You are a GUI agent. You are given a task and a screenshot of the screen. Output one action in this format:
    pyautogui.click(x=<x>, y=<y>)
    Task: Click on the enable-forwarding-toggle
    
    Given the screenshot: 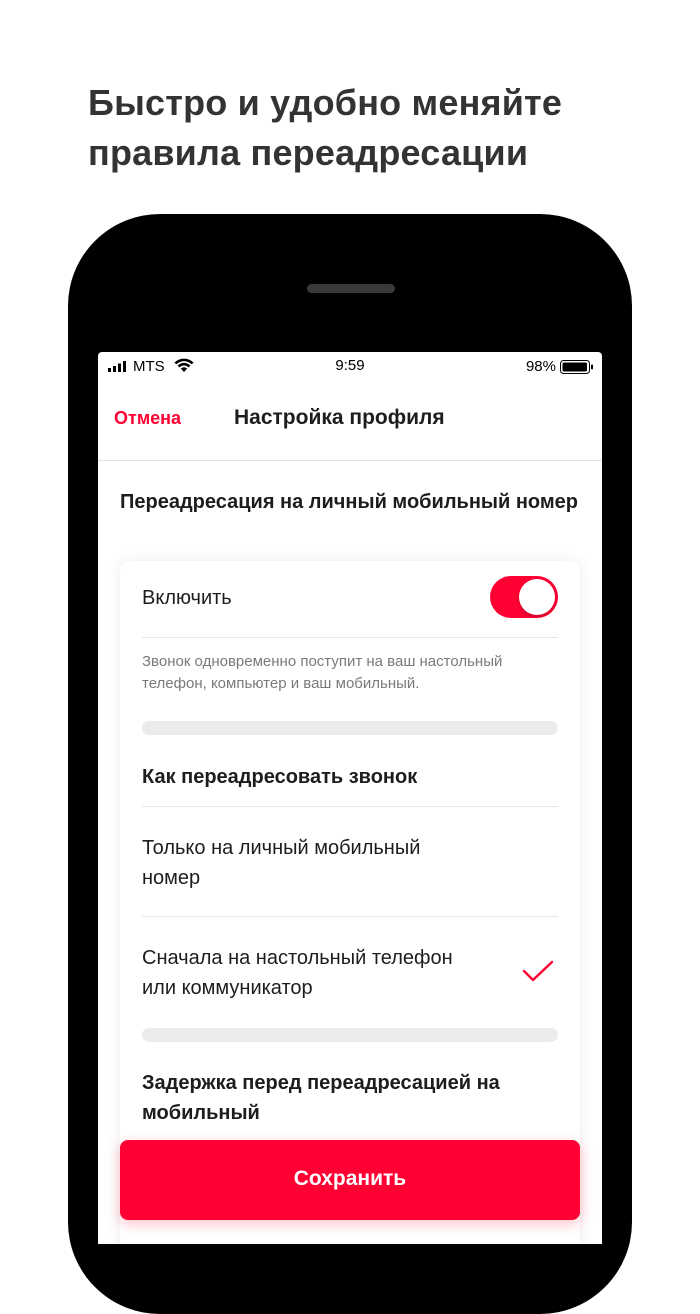 What is the action you would take?
    pyautogui.click(x=524, y=597)
    